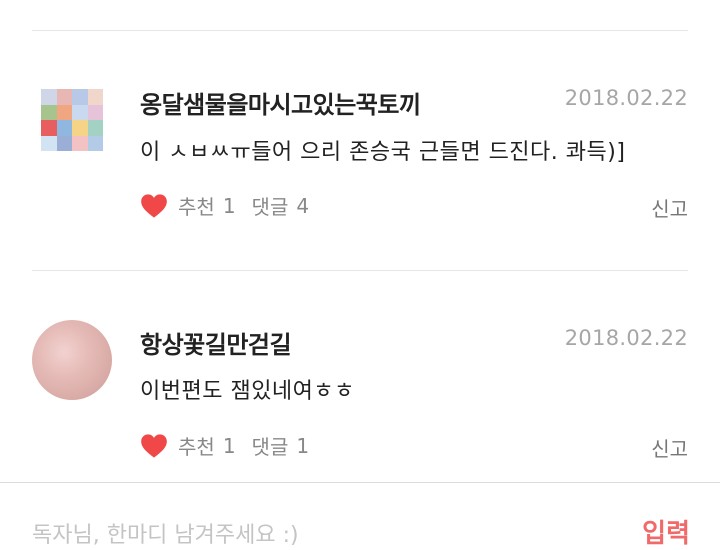  I want to click on comment-text: 이번편도 잼있네여ㅎㅎ, so click(247, 391).